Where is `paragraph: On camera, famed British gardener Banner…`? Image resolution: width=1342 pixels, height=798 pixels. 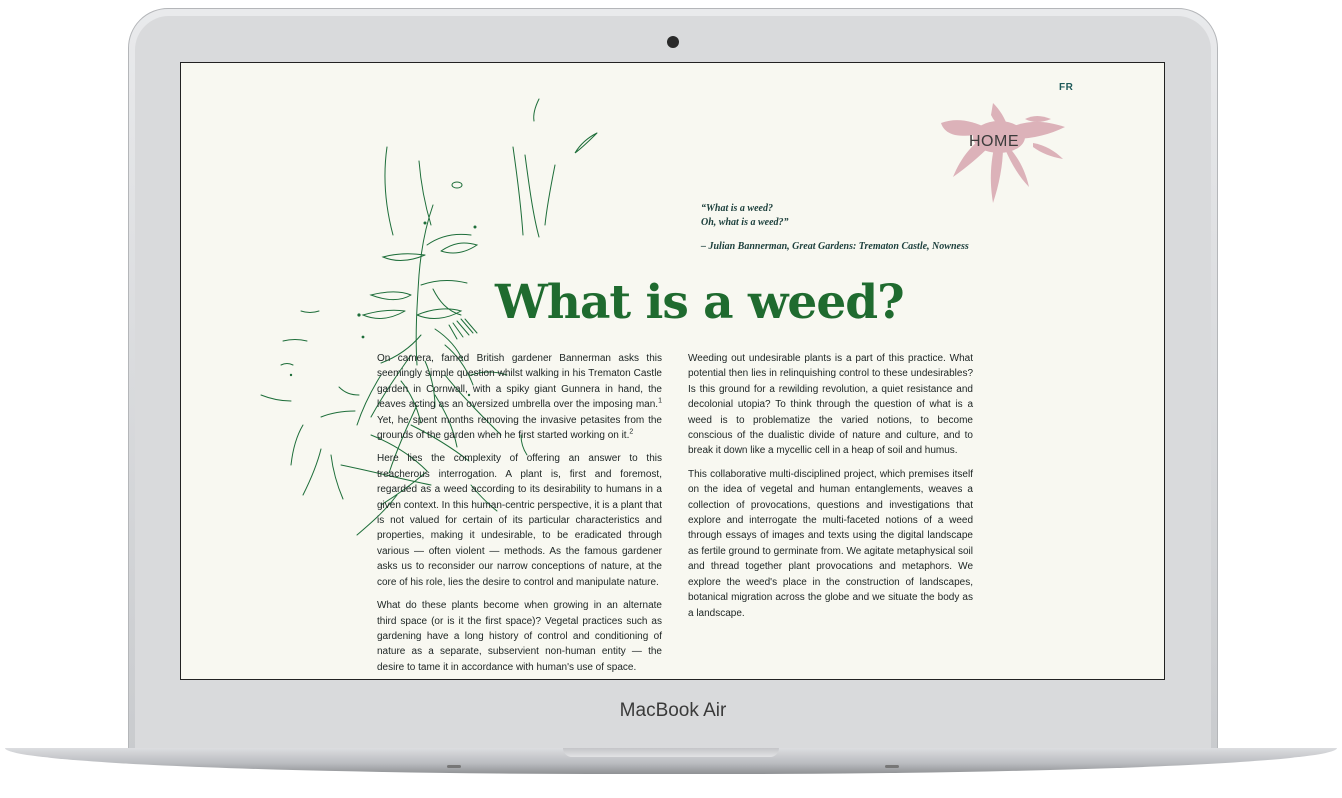
paragraph: On camera, famed British gardener Banner… is located at coordinates (519, 397).